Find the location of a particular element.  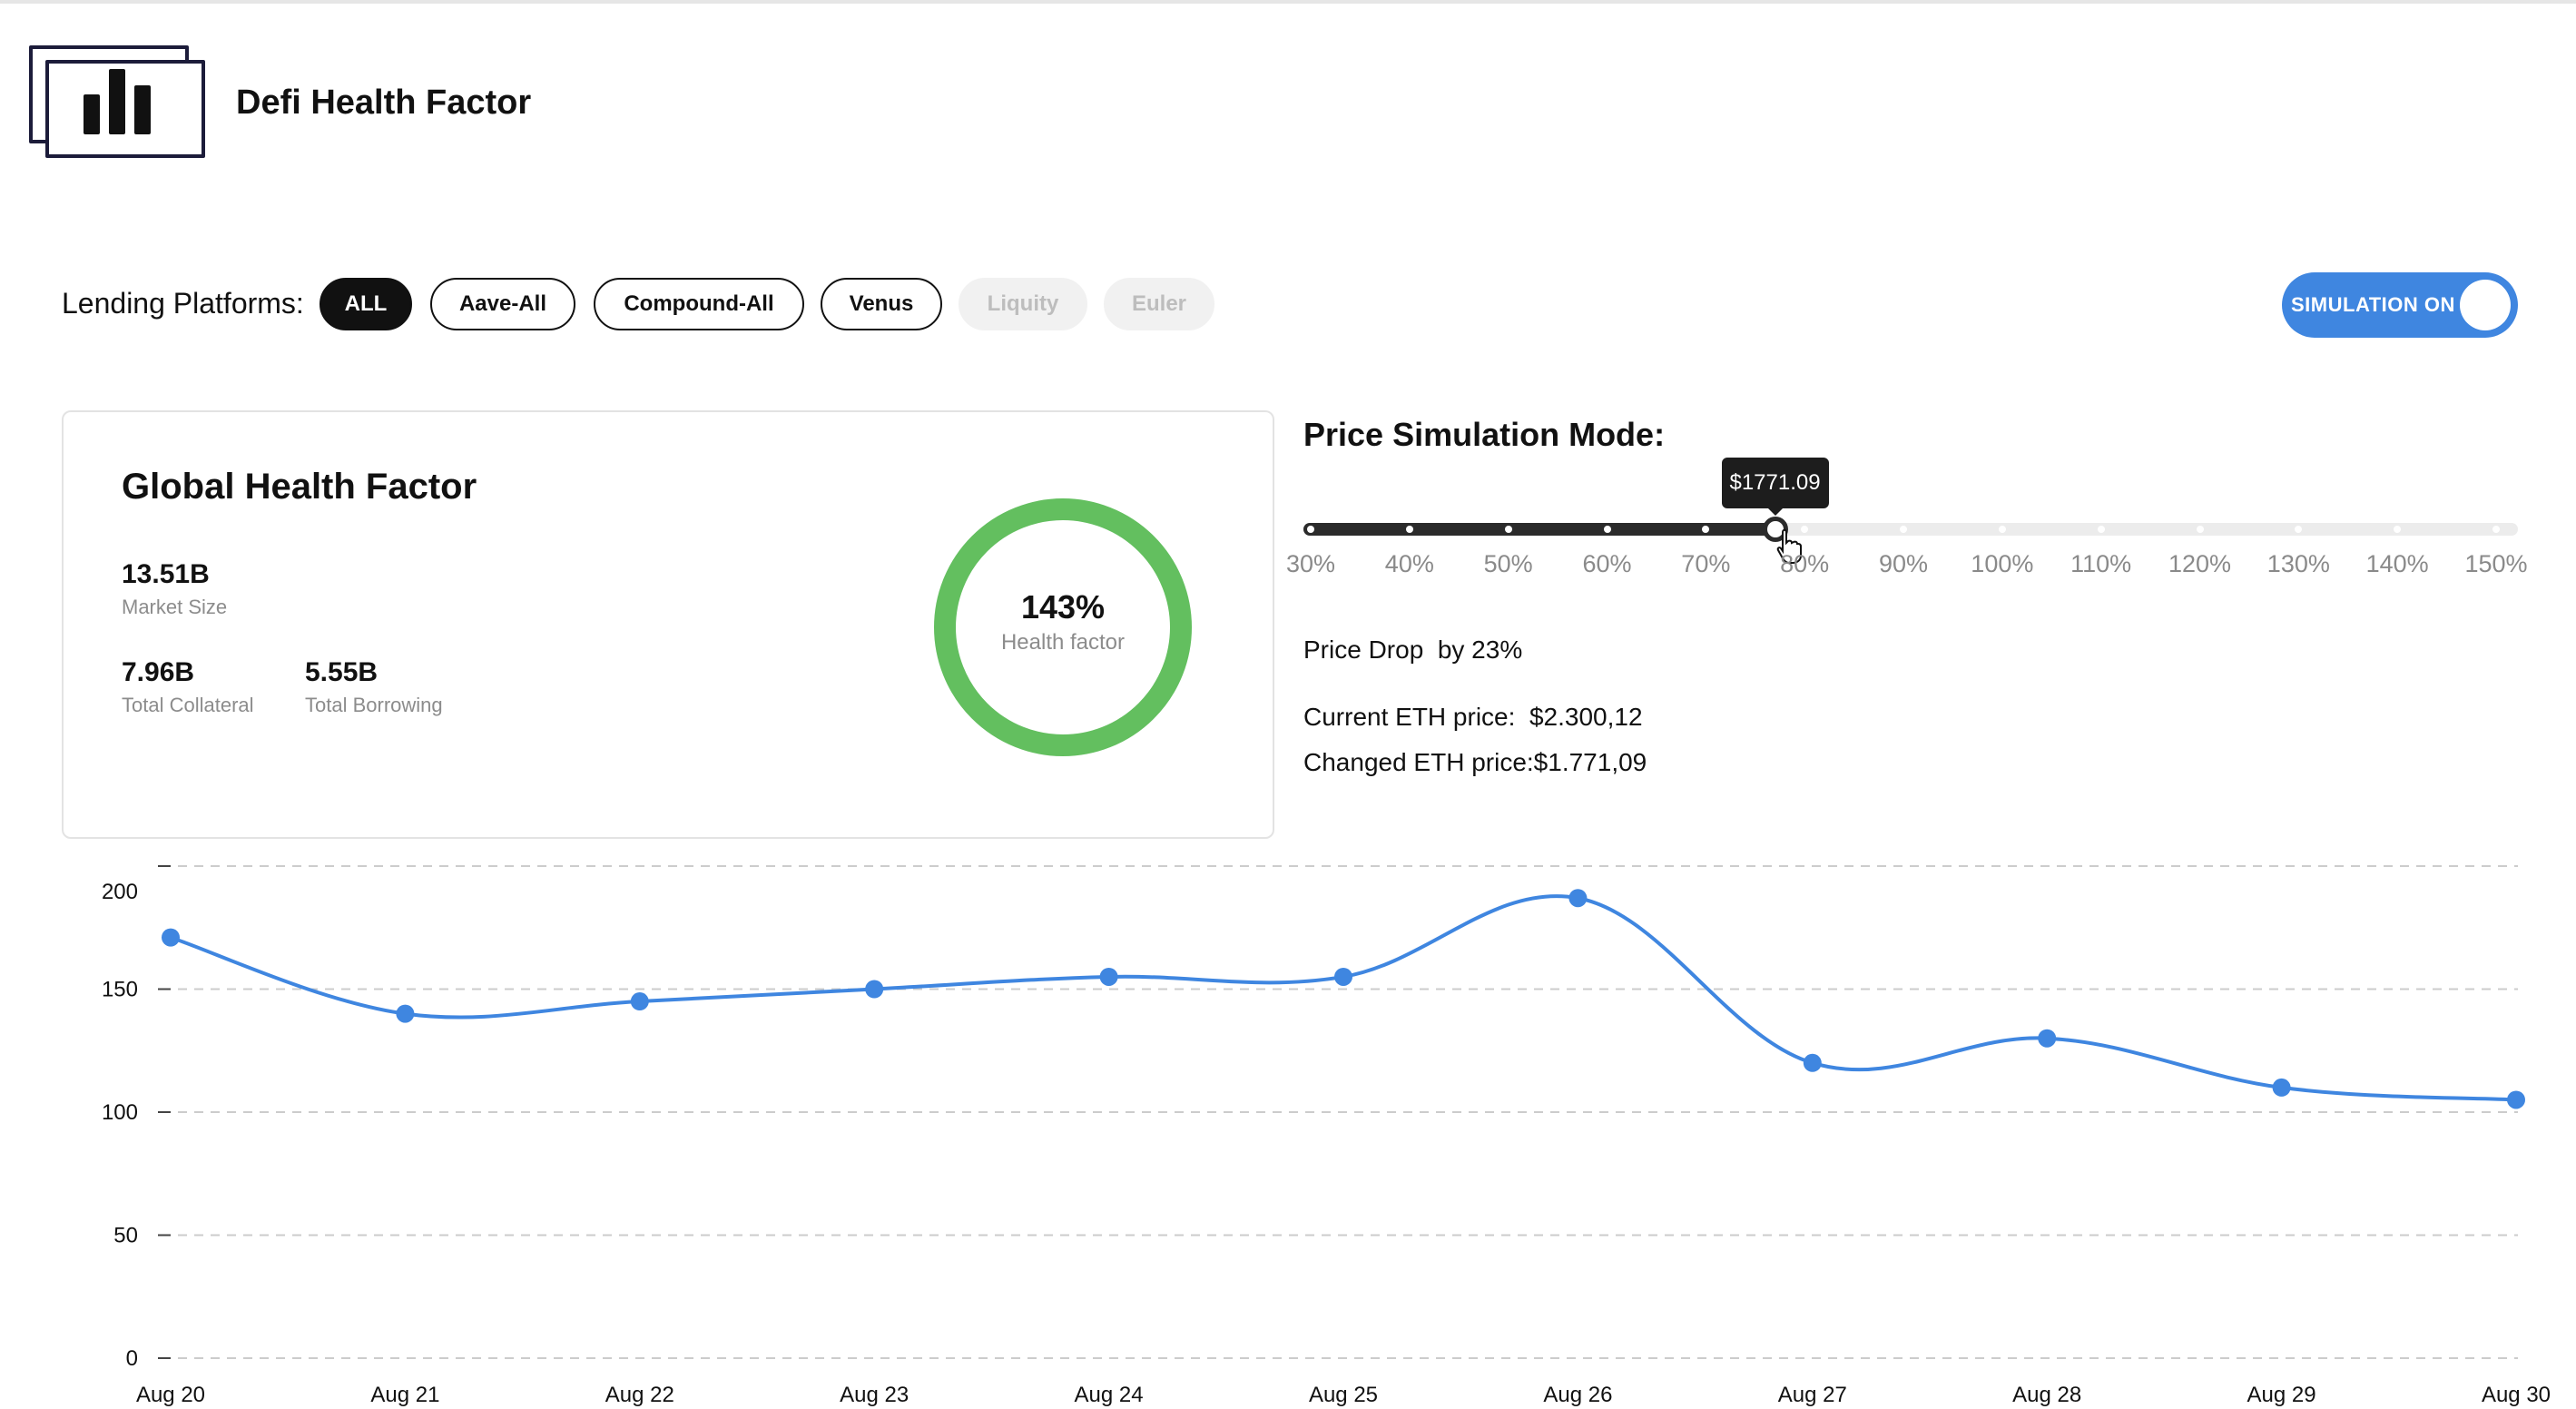

platform-chip-liquity: Liquity is located at coordinates (1023, 304).